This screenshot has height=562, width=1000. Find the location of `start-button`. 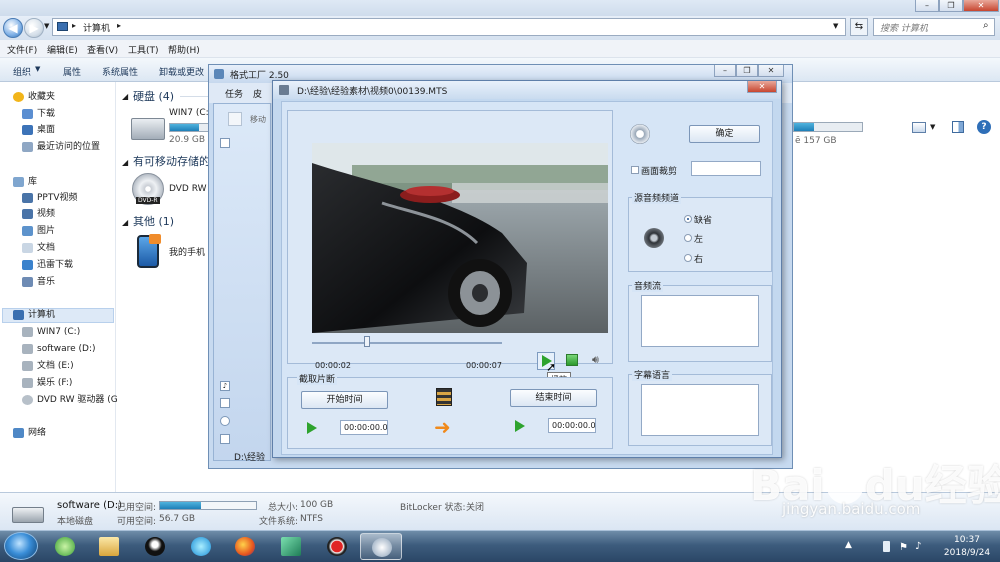

start-button is located at coordinates (21, 546).